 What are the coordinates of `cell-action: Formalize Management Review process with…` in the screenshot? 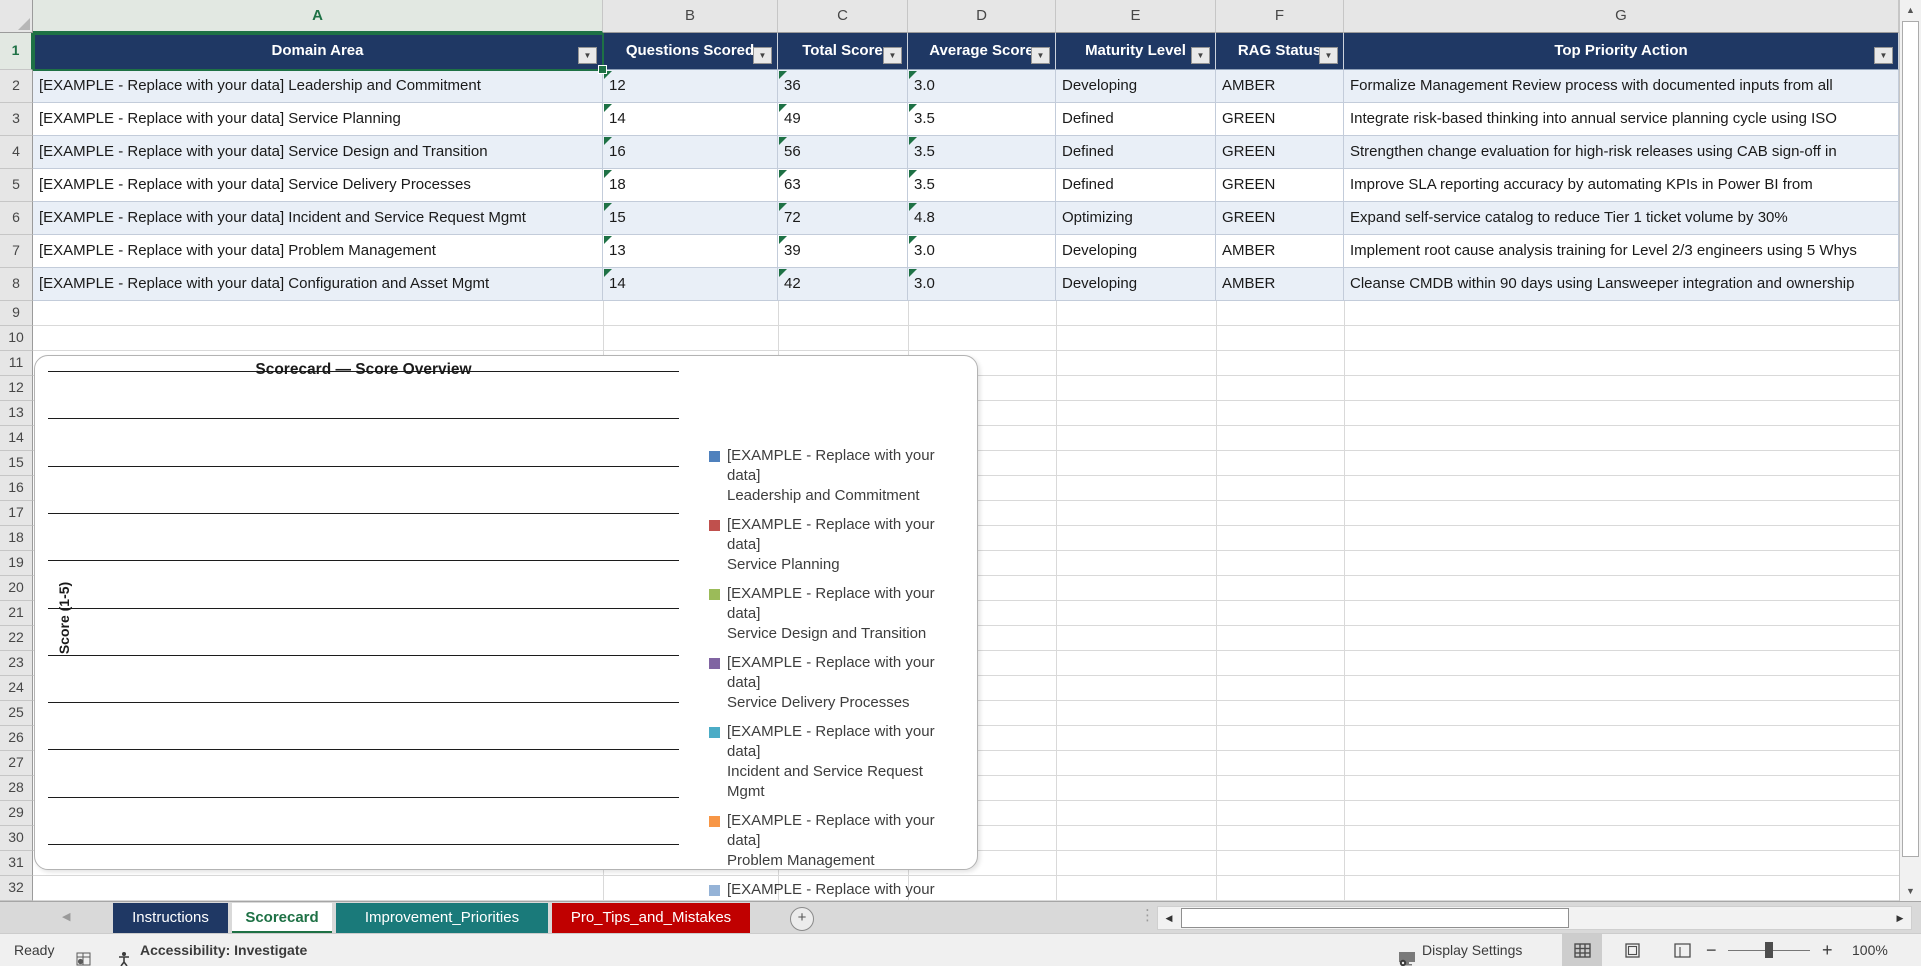 It's located at (1621, 86).